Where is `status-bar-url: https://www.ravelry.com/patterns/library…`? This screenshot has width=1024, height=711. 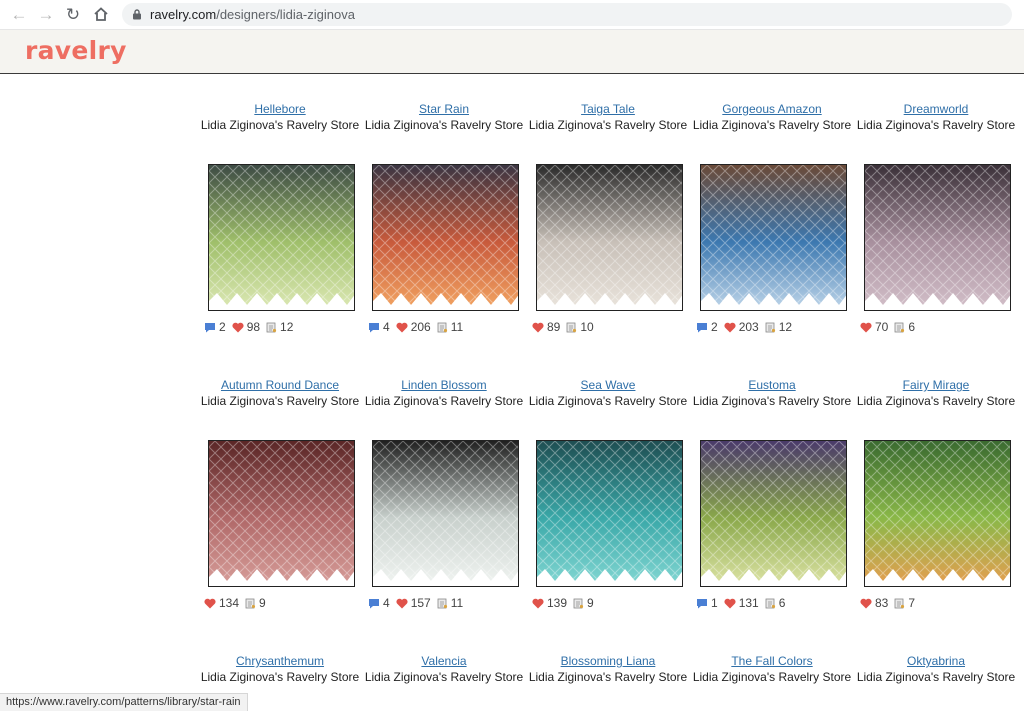
status-bar-url: https://www.ravelry.com/patterns/library… is located at coordinates (124, 702).